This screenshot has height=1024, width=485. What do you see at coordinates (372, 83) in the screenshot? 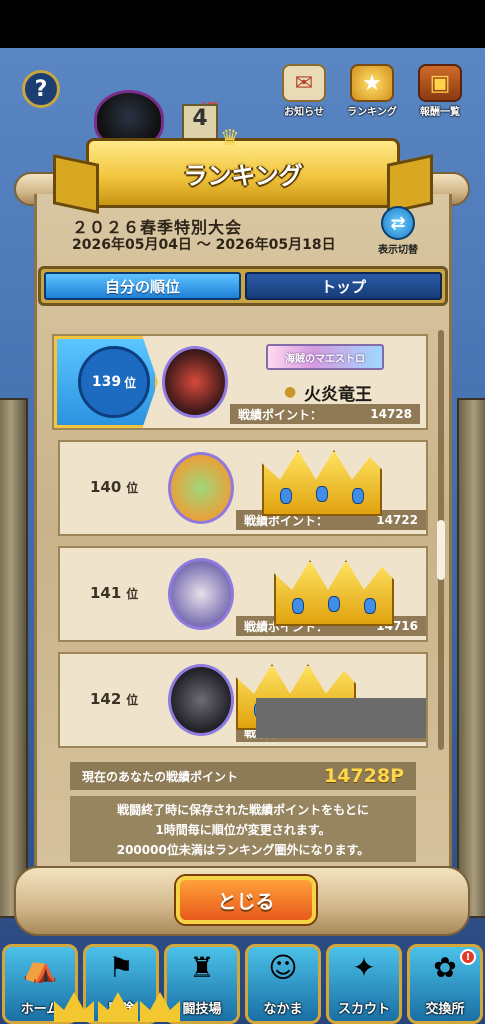
I see `ranking-medal-icon: ★` at bounding box center [372, 83].